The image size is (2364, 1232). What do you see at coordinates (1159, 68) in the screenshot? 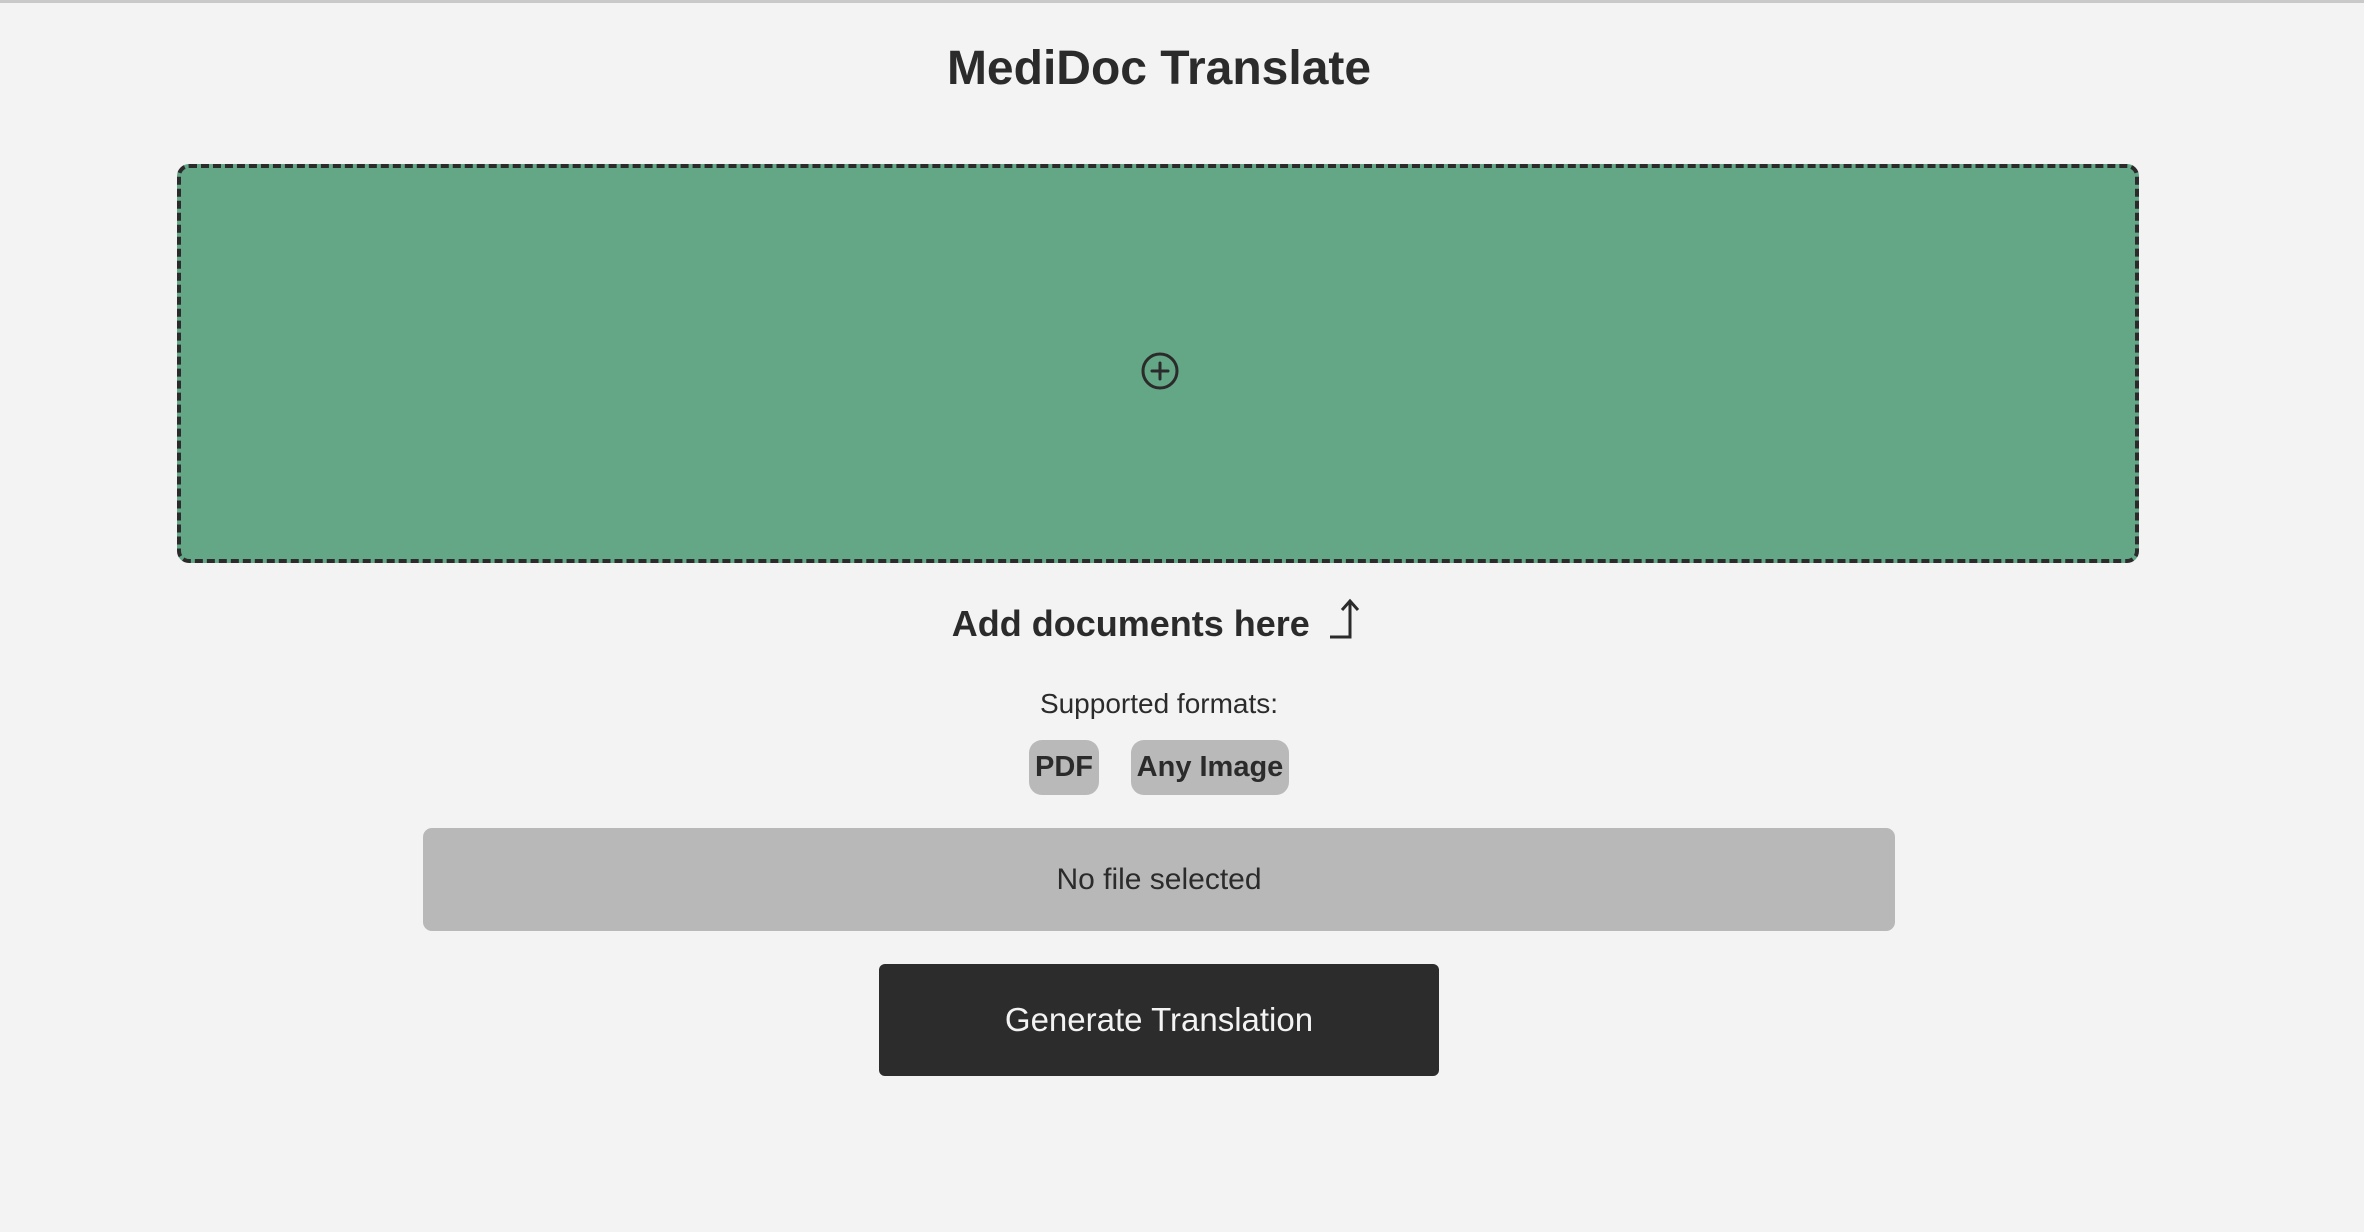
I see `page-title: MediDoc Translate` at bounding box center [1159, 68].